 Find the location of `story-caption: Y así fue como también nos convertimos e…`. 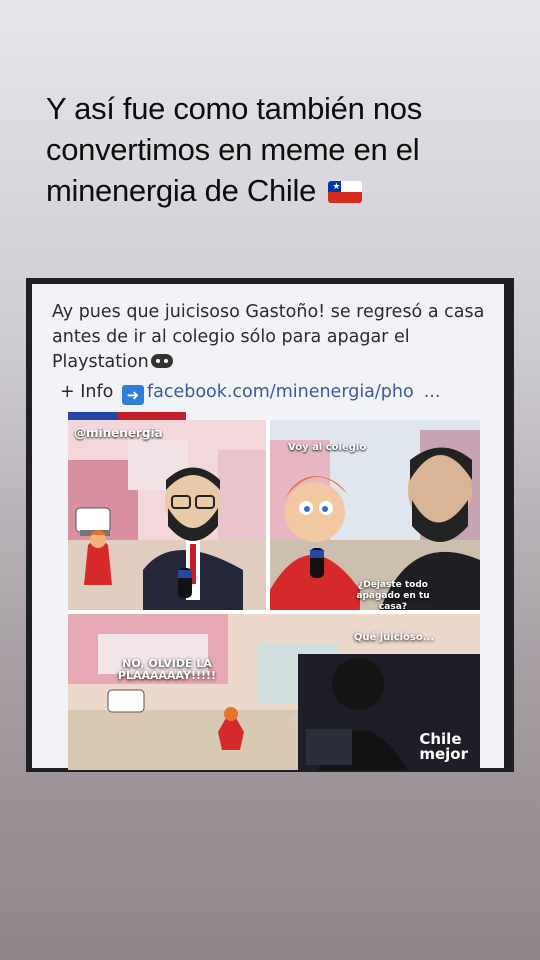

story-caption: Y así fue como también nos convertimos e… is located at coordinates (281, 149).